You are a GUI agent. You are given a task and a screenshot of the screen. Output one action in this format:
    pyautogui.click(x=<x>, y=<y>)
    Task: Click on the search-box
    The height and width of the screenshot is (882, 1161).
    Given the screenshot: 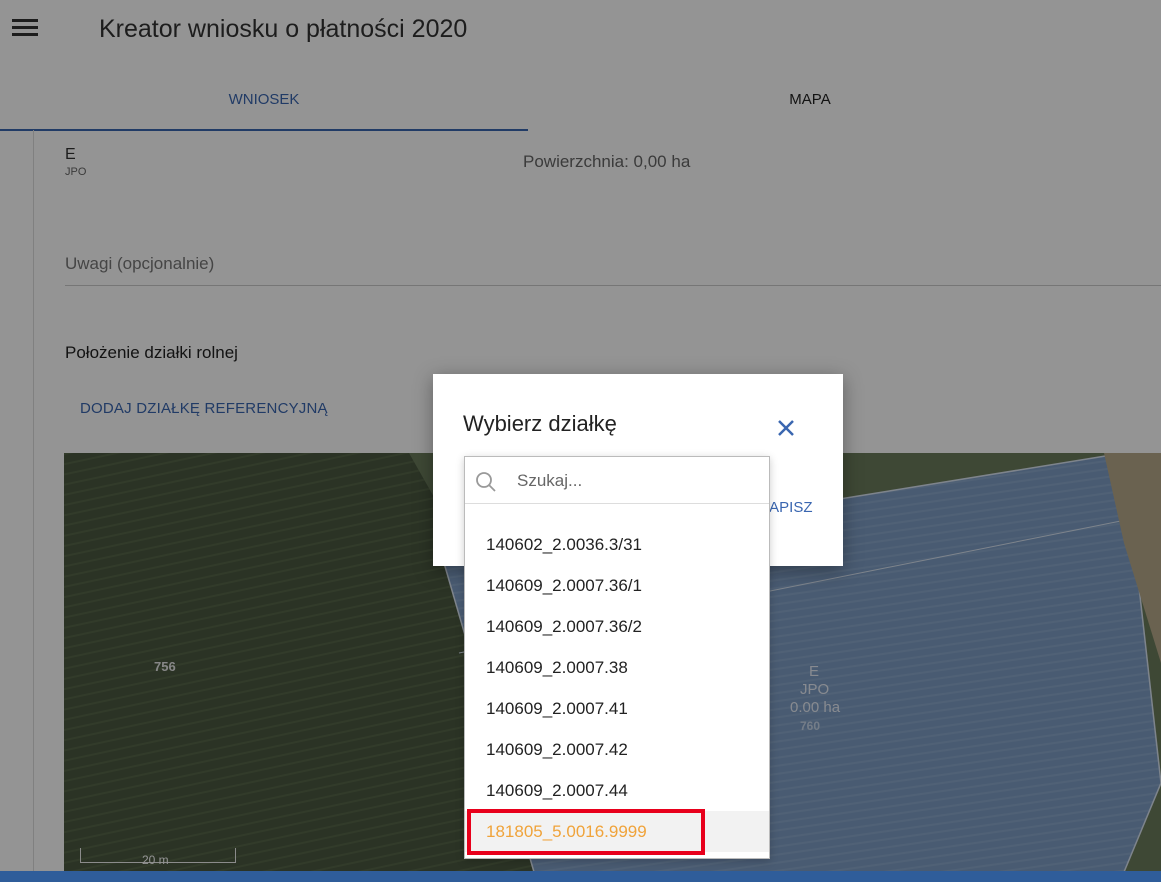 What is the action you would take?
    pyautogui.click(x=617, y=480)
    